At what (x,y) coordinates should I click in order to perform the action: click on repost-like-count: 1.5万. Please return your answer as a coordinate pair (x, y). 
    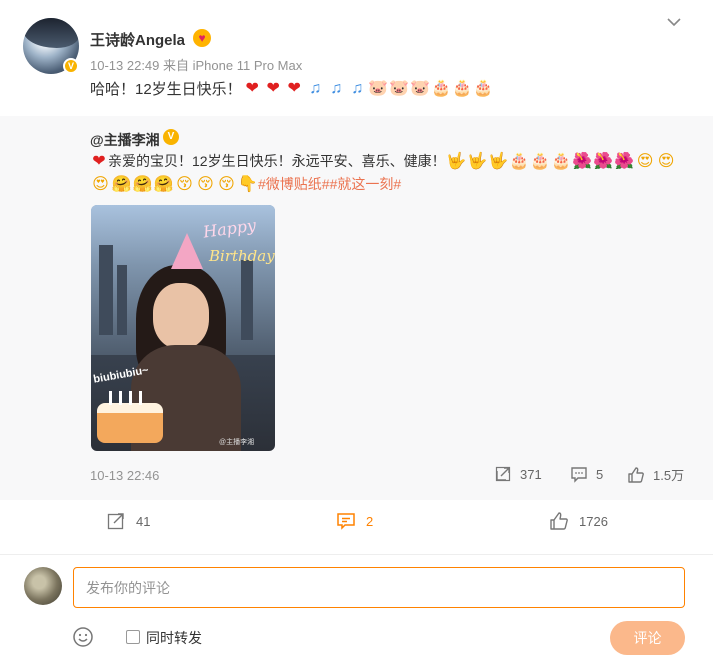
    Looking at the image, I should click on (669, 475).